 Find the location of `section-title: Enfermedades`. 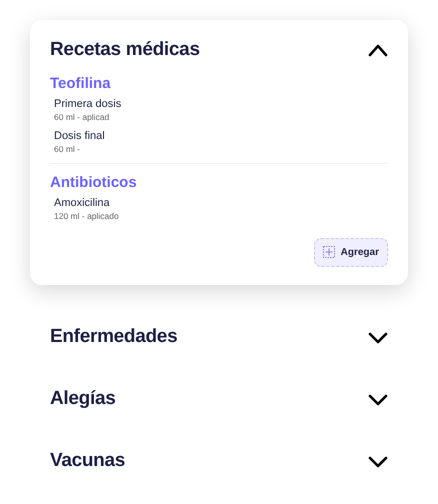

section-title: Enfermedades is located at coordinates (114, 337).